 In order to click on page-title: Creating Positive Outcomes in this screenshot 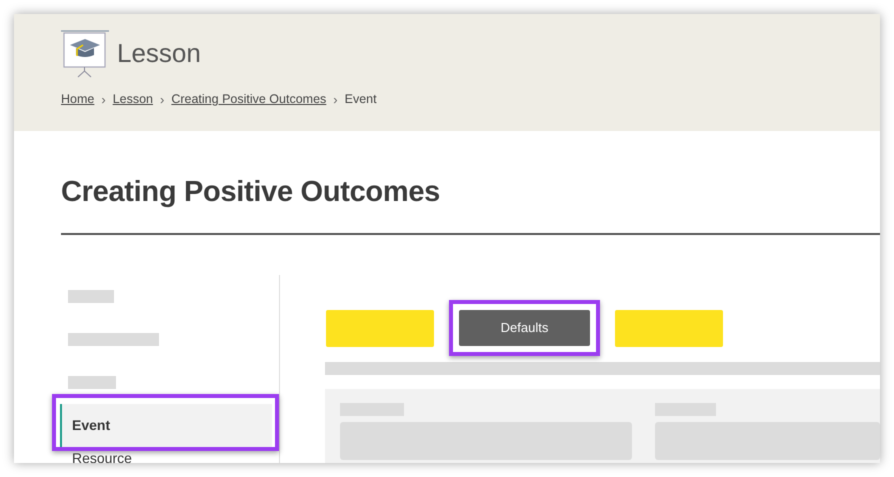, I will do `click(251, 192)`.